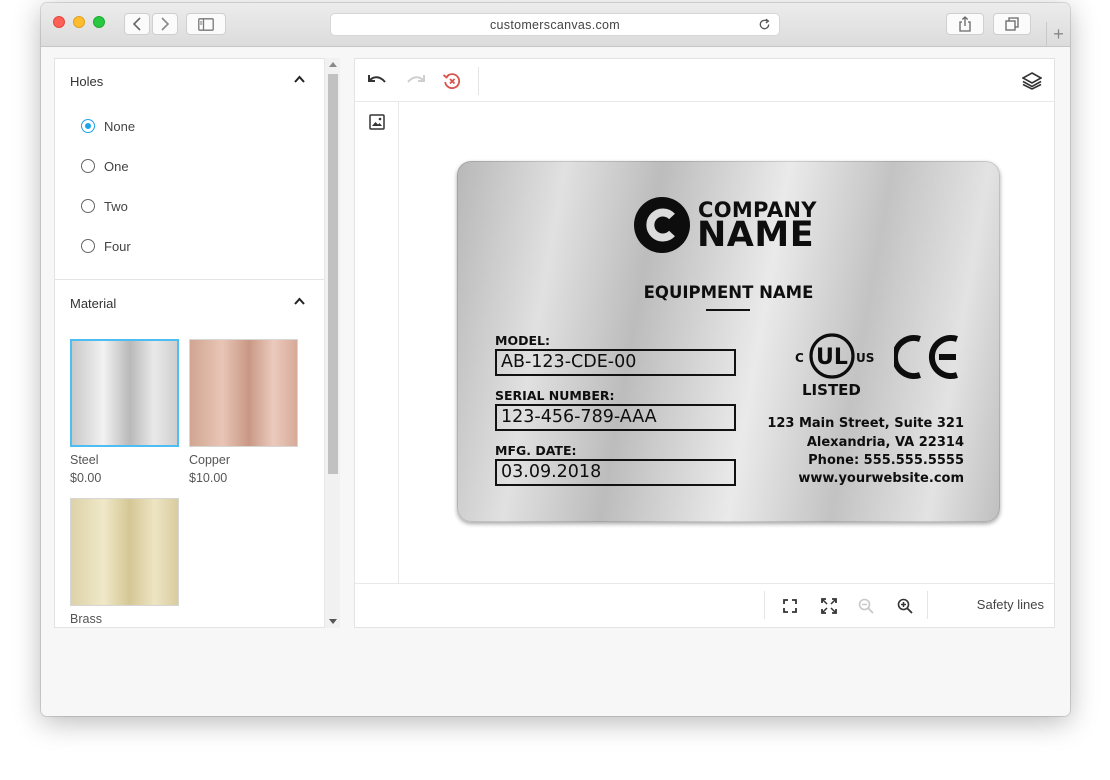 Image resolution: width=1110 pixels, height=780 pixels. I want to click on address-bar: customerscanvas.com, so click(555, 24).